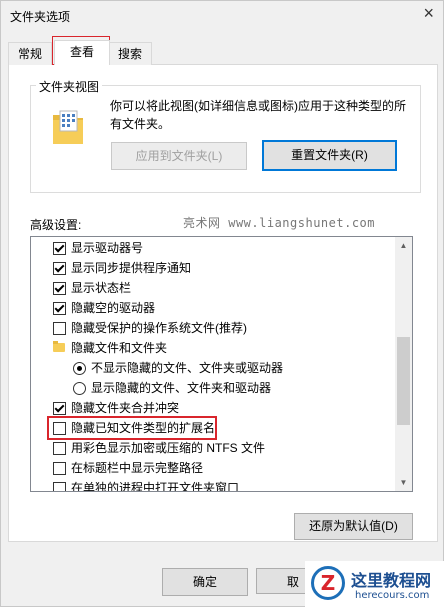  I want to click on list-item: 显示同步提供程序通知, so click(211, 268).